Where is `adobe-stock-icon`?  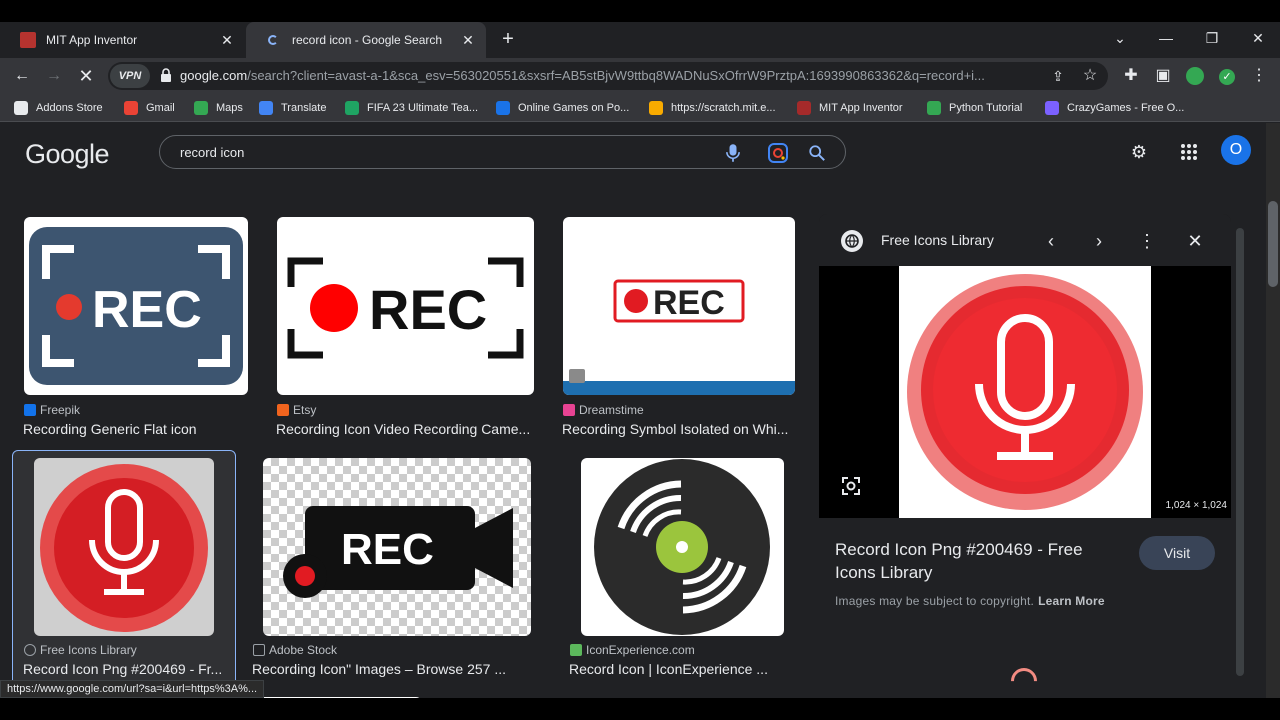
adobe-stock-icon is located at coordinates (259, 650).